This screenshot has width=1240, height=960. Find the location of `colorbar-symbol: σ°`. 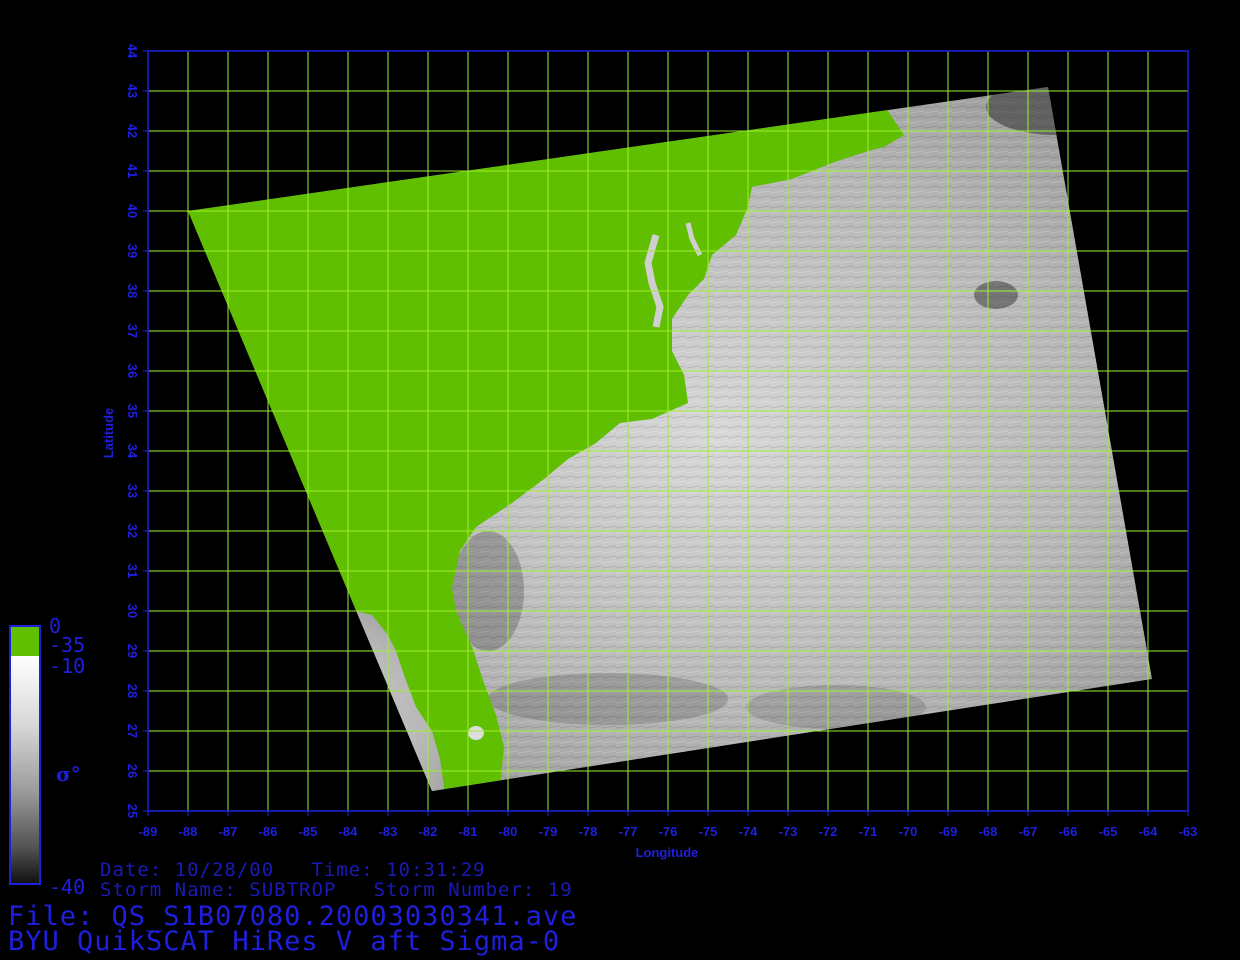

colorbar-symbol: σ° is located at coordinates (68, 774).